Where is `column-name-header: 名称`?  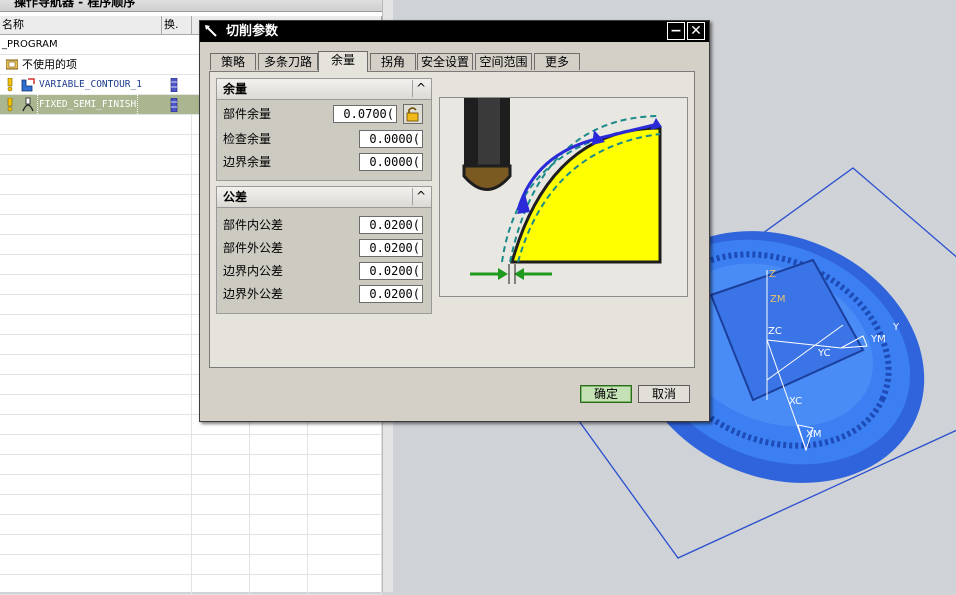 column-name-header: 名称 is located at coordinates (81, 25).